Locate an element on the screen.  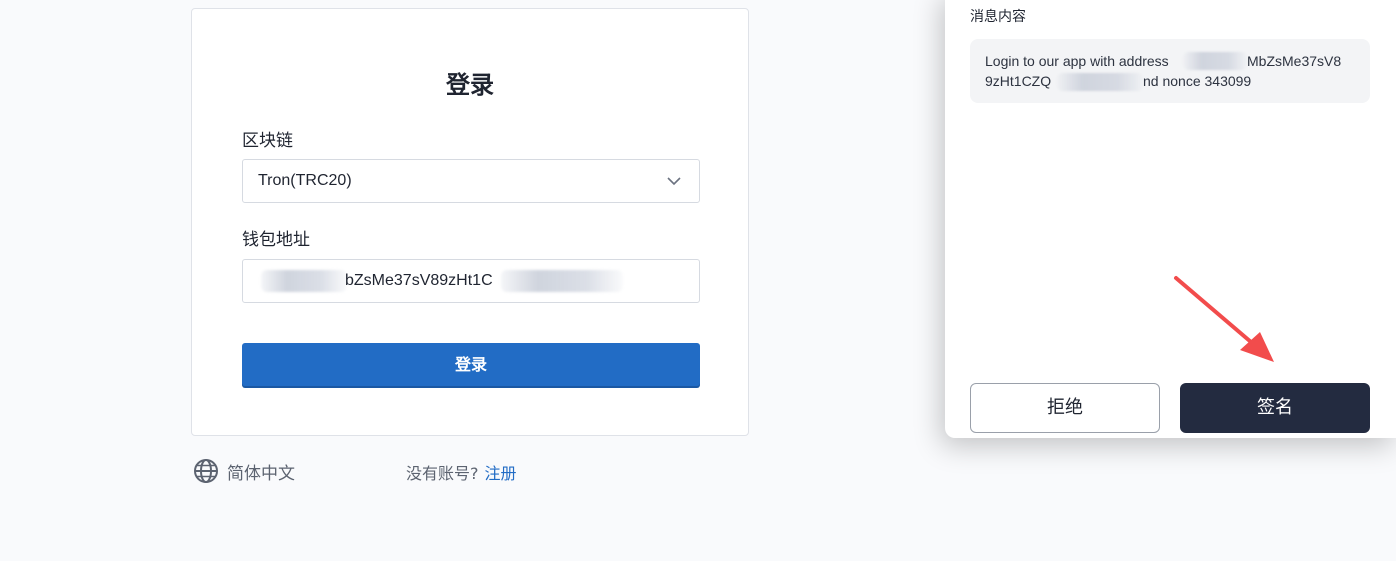
message-text: nd nonce 343099 is located at coordinates (1197, 81).